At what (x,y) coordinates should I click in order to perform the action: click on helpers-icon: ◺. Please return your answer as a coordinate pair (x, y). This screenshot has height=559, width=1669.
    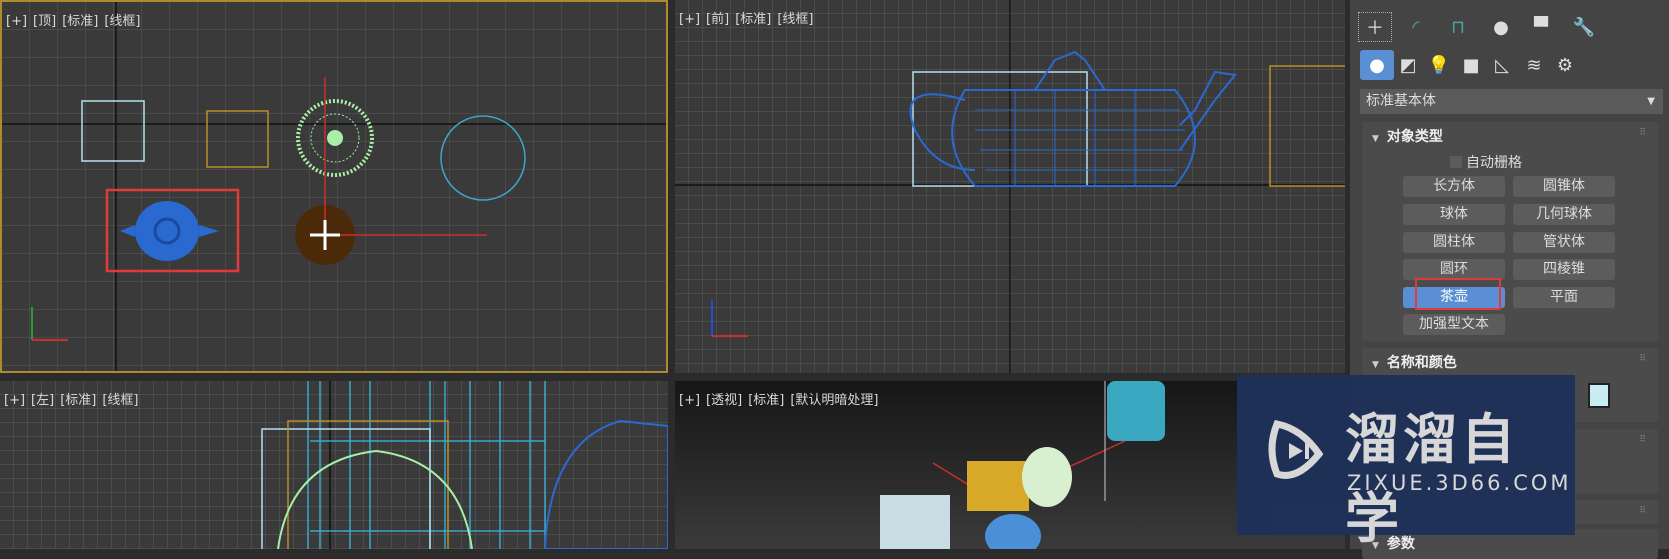
    Looking at the image, I should click on (1502, 65).